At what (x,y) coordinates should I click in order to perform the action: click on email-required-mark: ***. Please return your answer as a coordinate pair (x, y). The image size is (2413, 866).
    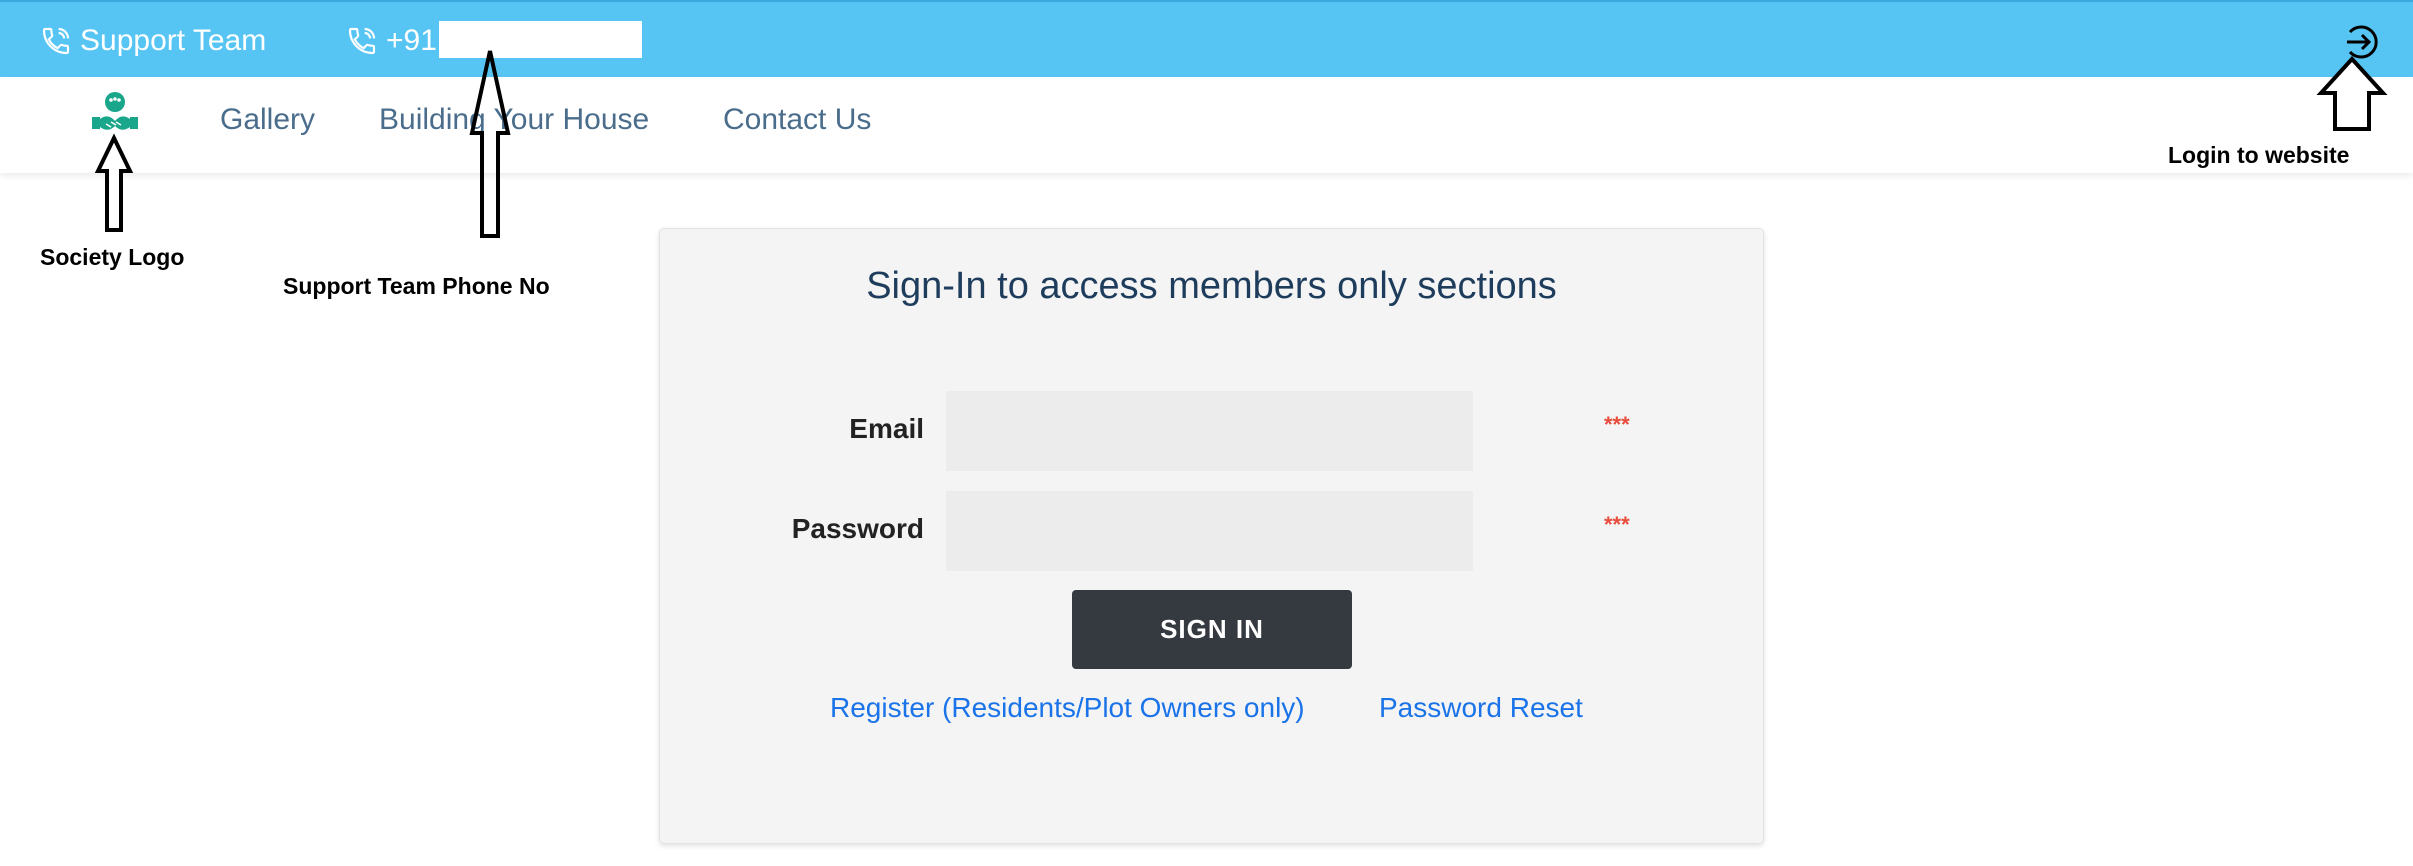
    Looking at the image, I should click on (1617, 424).